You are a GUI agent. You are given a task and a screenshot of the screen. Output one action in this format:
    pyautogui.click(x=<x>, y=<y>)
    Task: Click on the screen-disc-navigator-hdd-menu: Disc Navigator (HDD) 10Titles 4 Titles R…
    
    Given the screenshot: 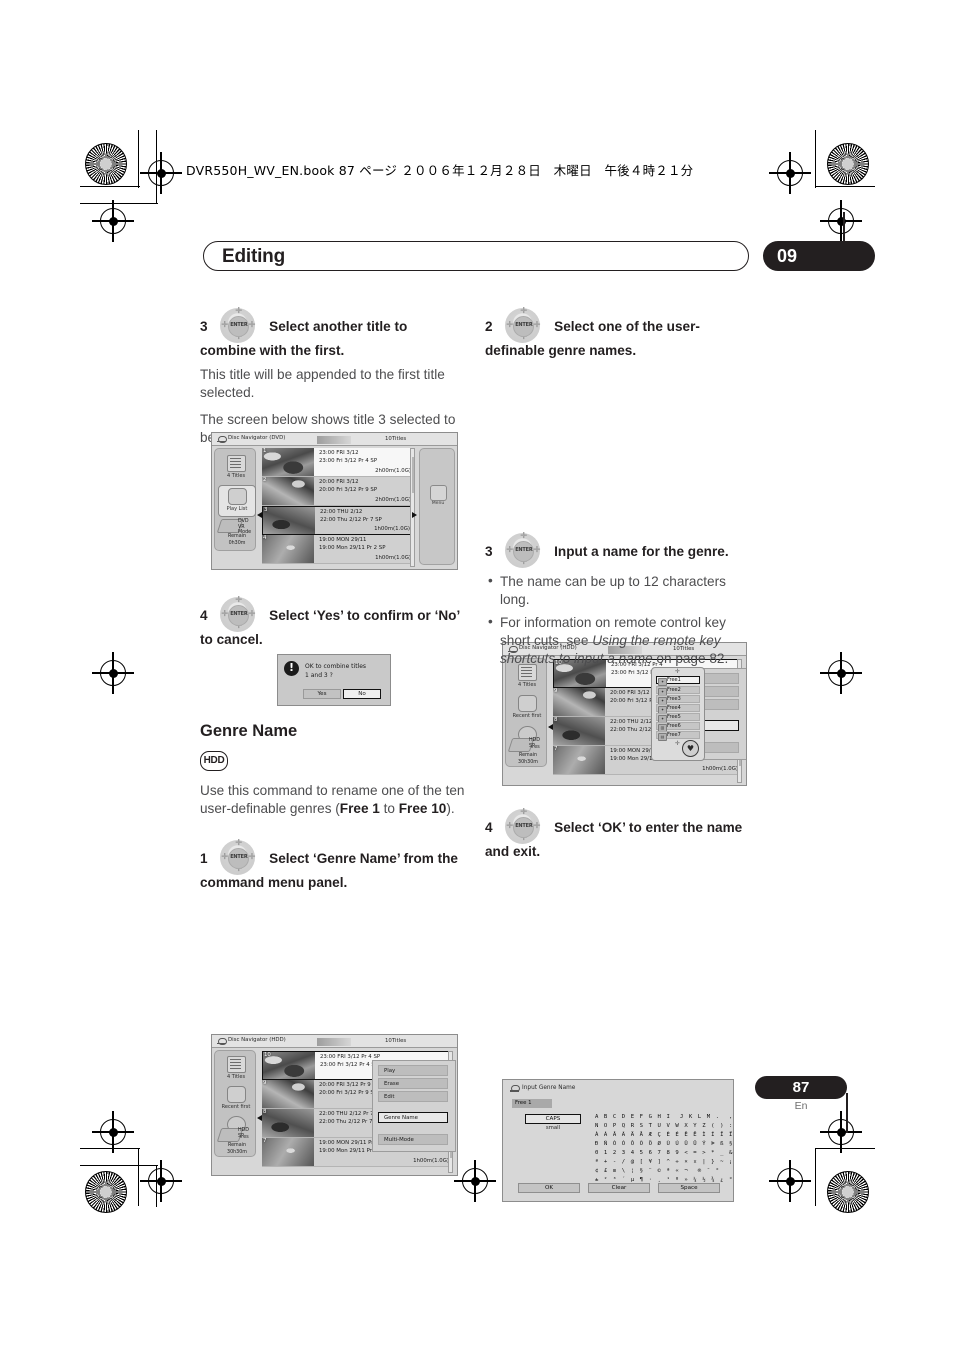 What is the action you would take?
    pyautogui.click(x=334, y=1105)
    